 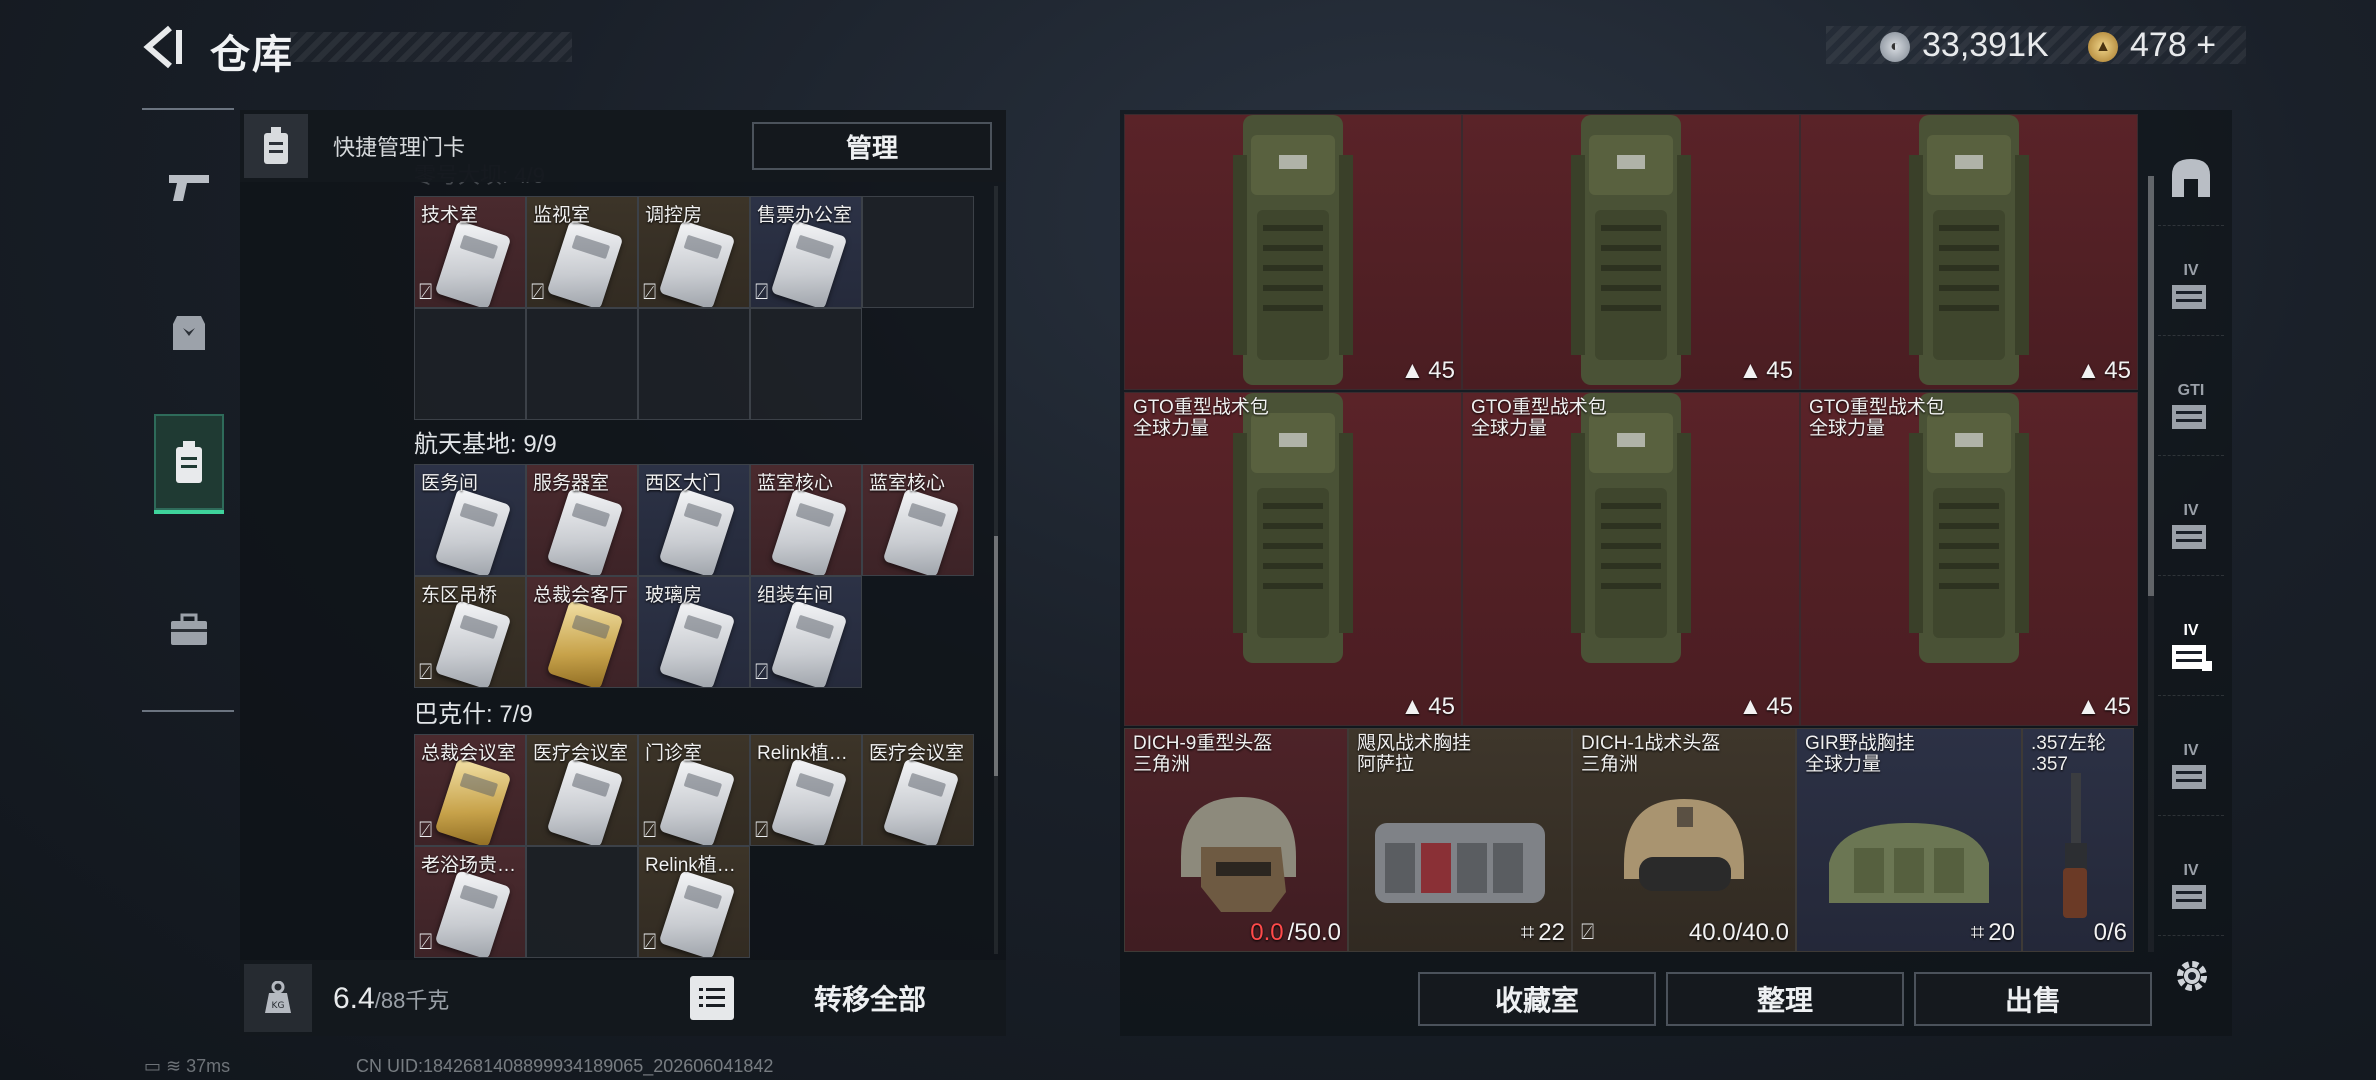 What do you see at coordinates (470, 252) in the screenshot?
I see `keycard-slot: 技术室 ⍁` at bounding box center [470, 252].